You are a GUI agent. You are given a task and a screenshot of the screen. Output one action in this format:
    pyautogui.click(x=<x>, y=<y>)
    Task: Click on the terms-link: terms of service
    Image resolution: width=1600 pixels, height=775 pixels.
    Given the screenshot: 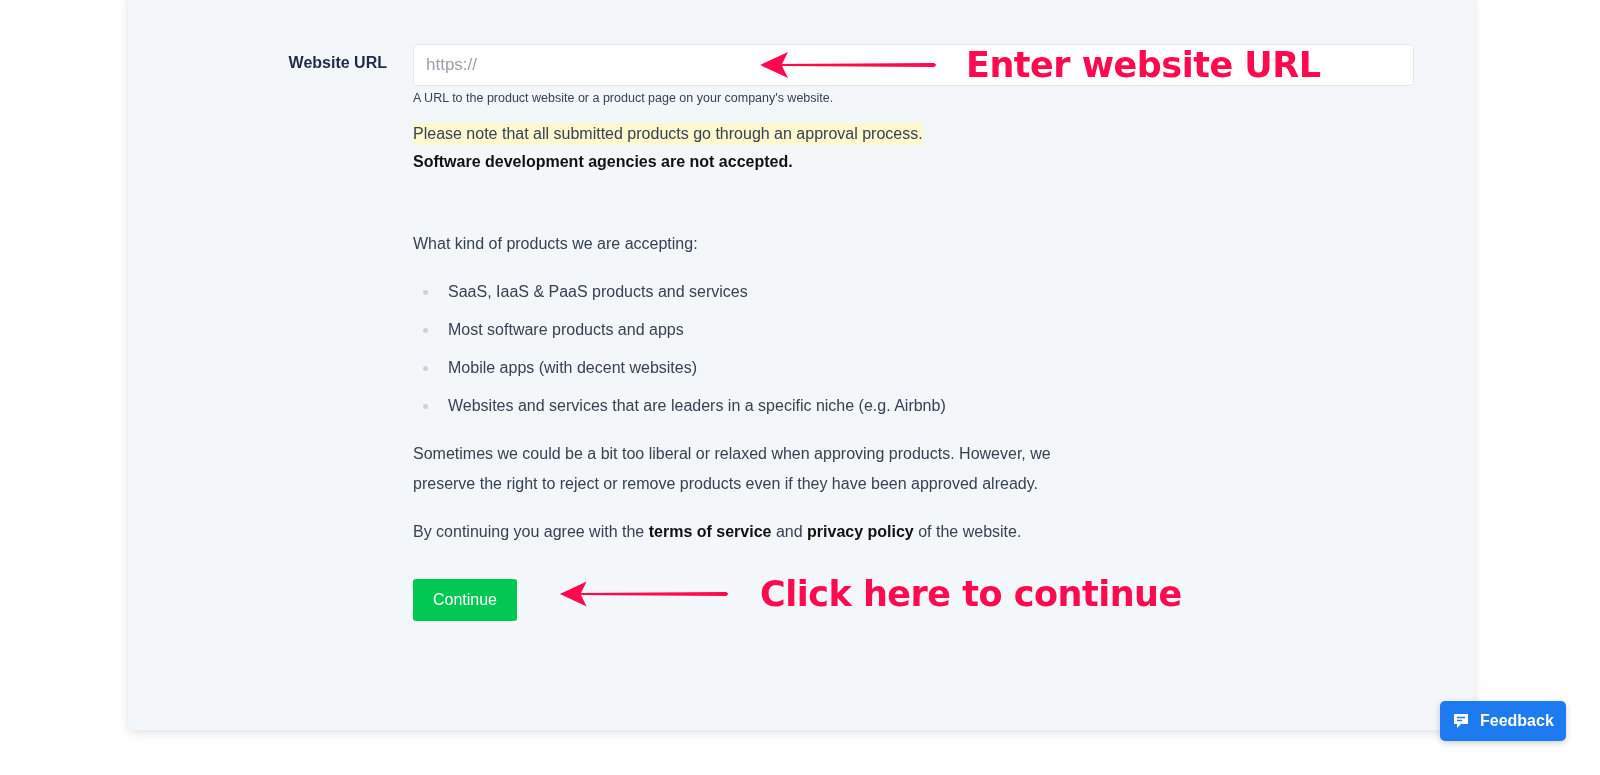 What is the action you would take?
    pyautogui.click(x=710, y=531)
    